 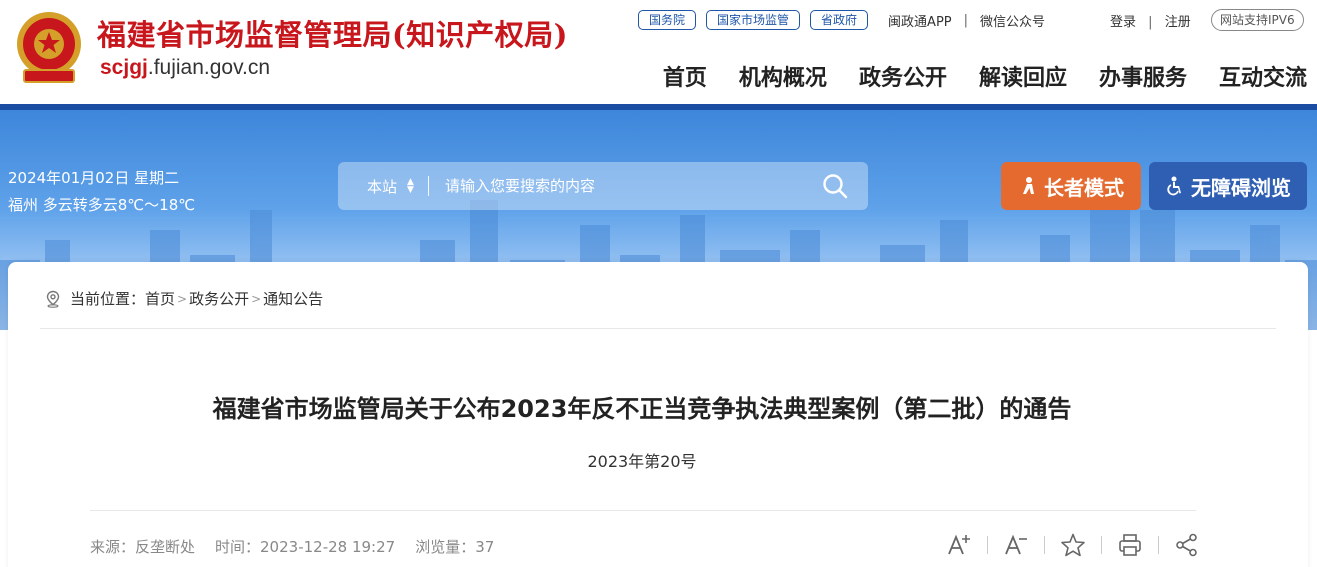 I want to click on updown-arrow-icon: ▲ ▼, so click(x=410, y=186).